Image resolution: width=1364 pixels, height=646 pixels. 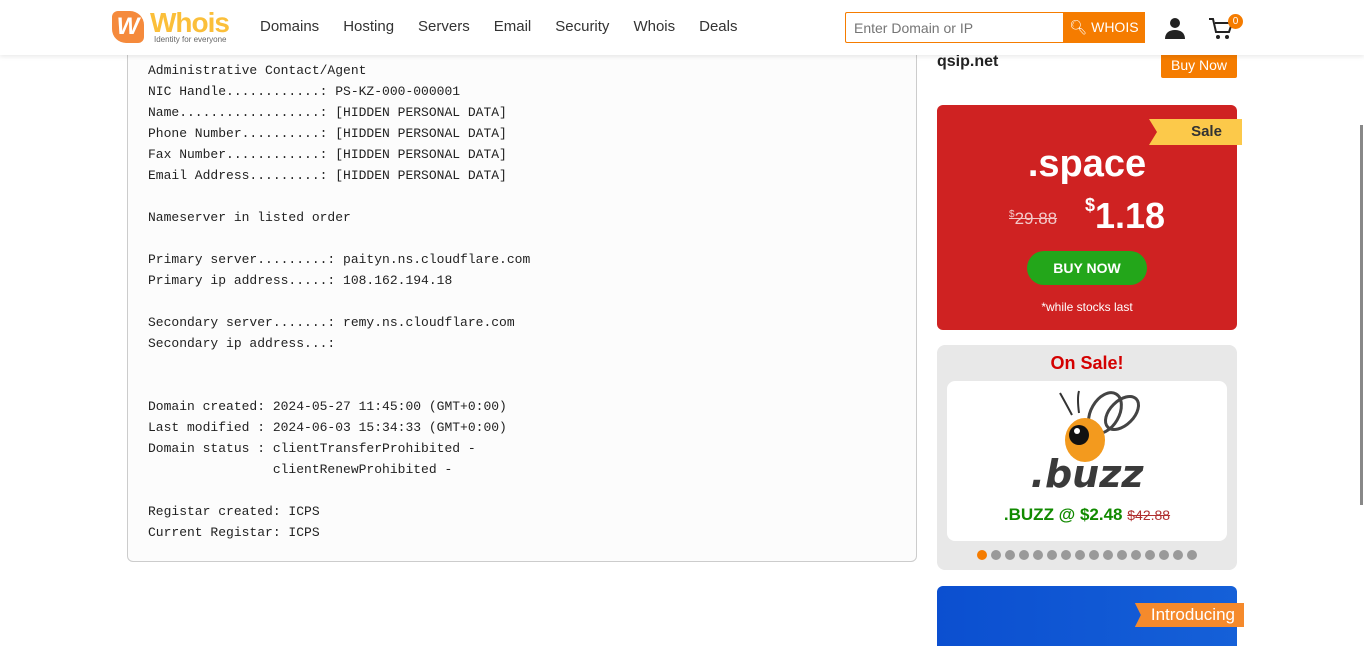 What do you see at coordinates (1189, 615) in the screenshot?
I see `introducing-ribbon: Introducing` at bounding box center [1189, 615].